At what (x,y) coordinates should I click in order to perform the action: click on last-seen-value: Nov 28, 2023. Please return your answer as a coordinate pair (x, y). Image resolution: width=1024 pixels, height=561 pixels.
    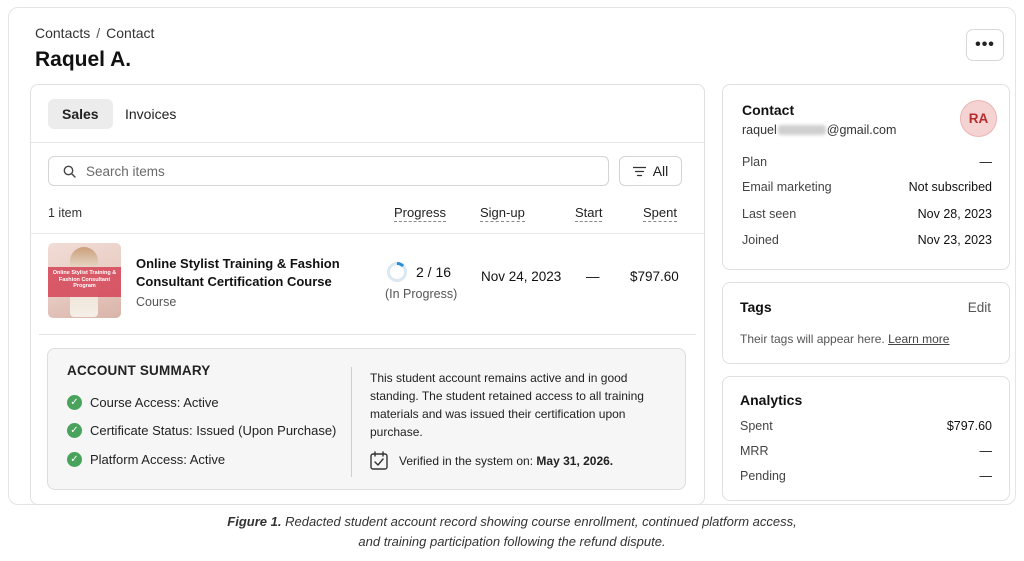
    Looking at the image, I should click on (954, 214).